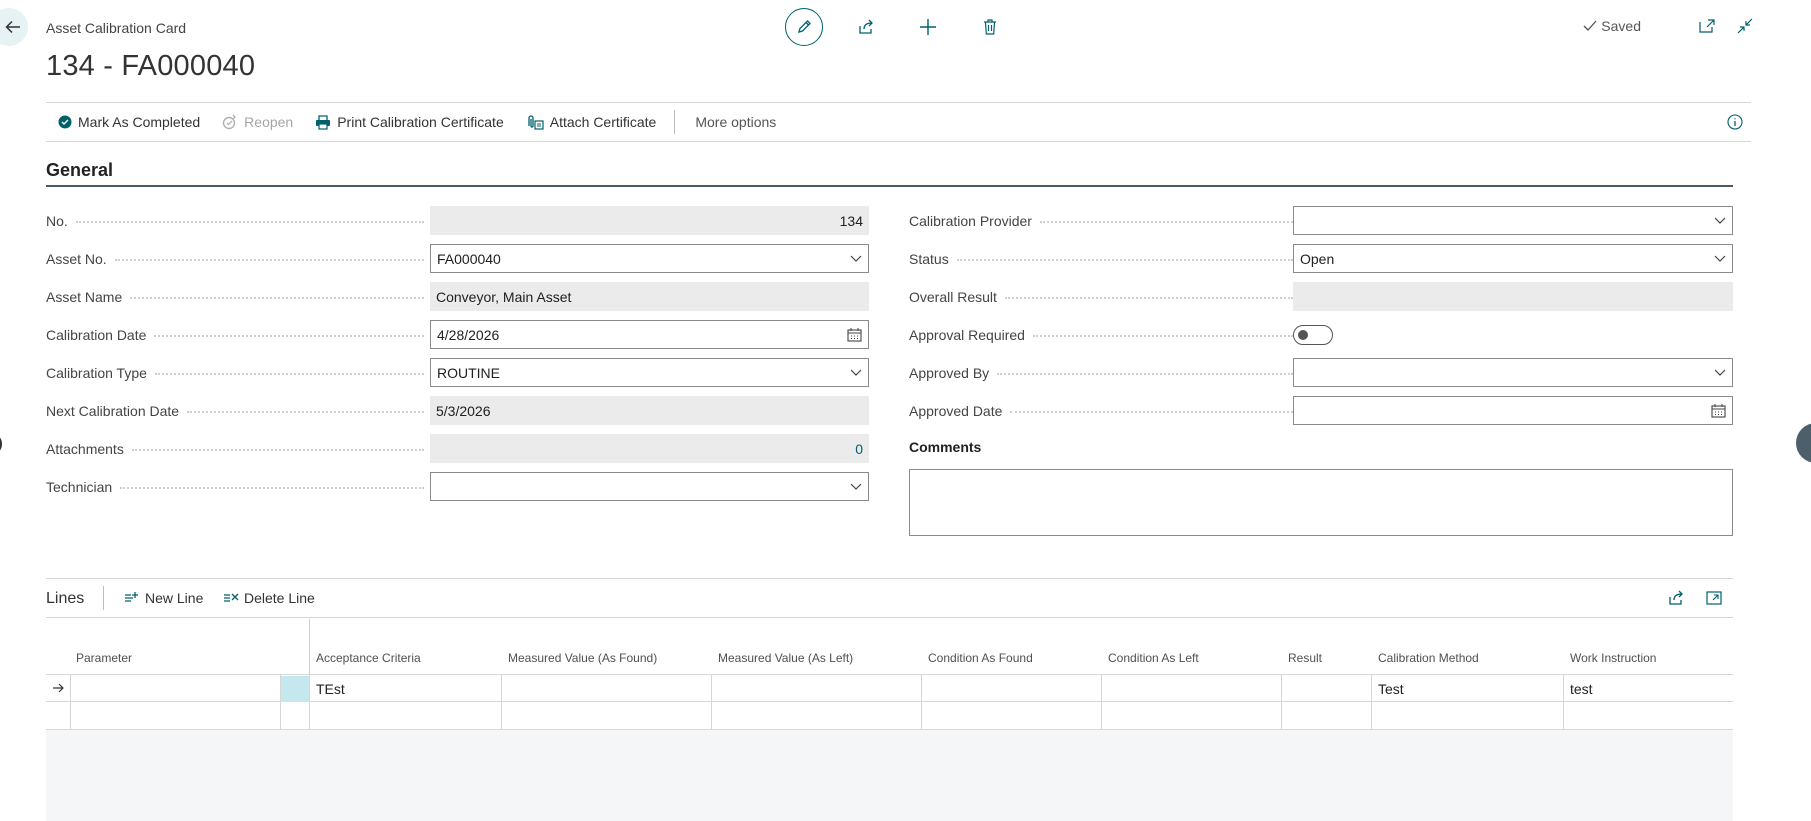 Image resolution: width=1811 pixels, height=821 pixels. I want to click on arrow-left-icon, so click(12, 27).